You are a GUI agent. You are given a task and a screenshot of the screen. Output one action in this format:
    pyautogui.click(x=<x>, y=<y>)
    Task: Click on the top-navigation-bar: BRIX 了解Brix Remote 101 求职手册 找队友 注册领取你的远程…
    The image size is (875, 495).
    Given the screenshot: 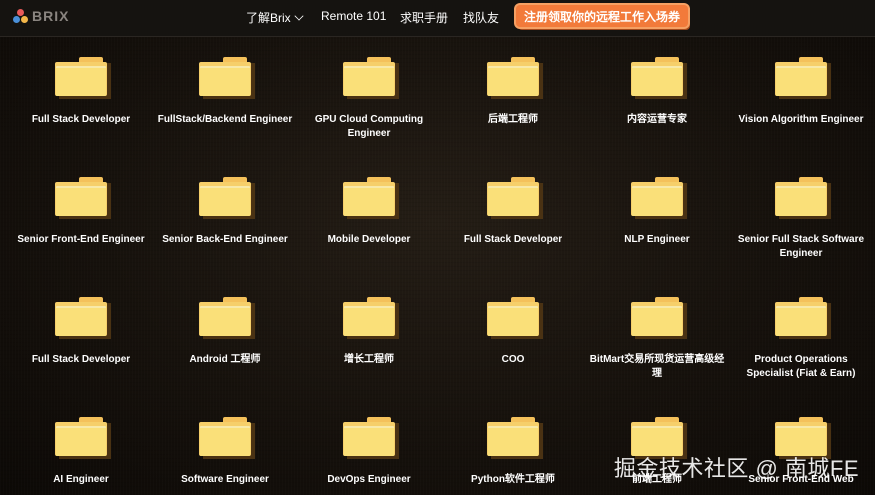 What is the action you would take?
    pyautogui.click(x=437, y=18)
    